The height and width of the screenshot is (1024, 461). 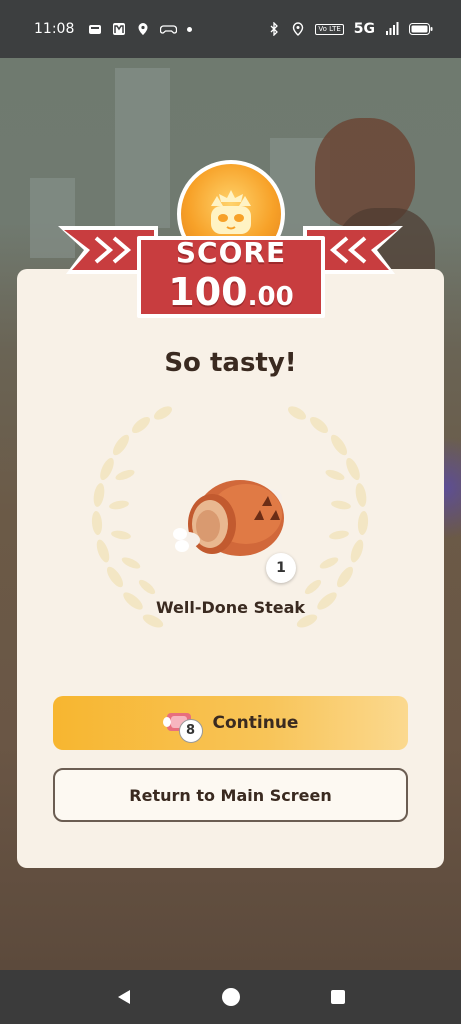 I want to click on background-building, so click(x=142, y=148).